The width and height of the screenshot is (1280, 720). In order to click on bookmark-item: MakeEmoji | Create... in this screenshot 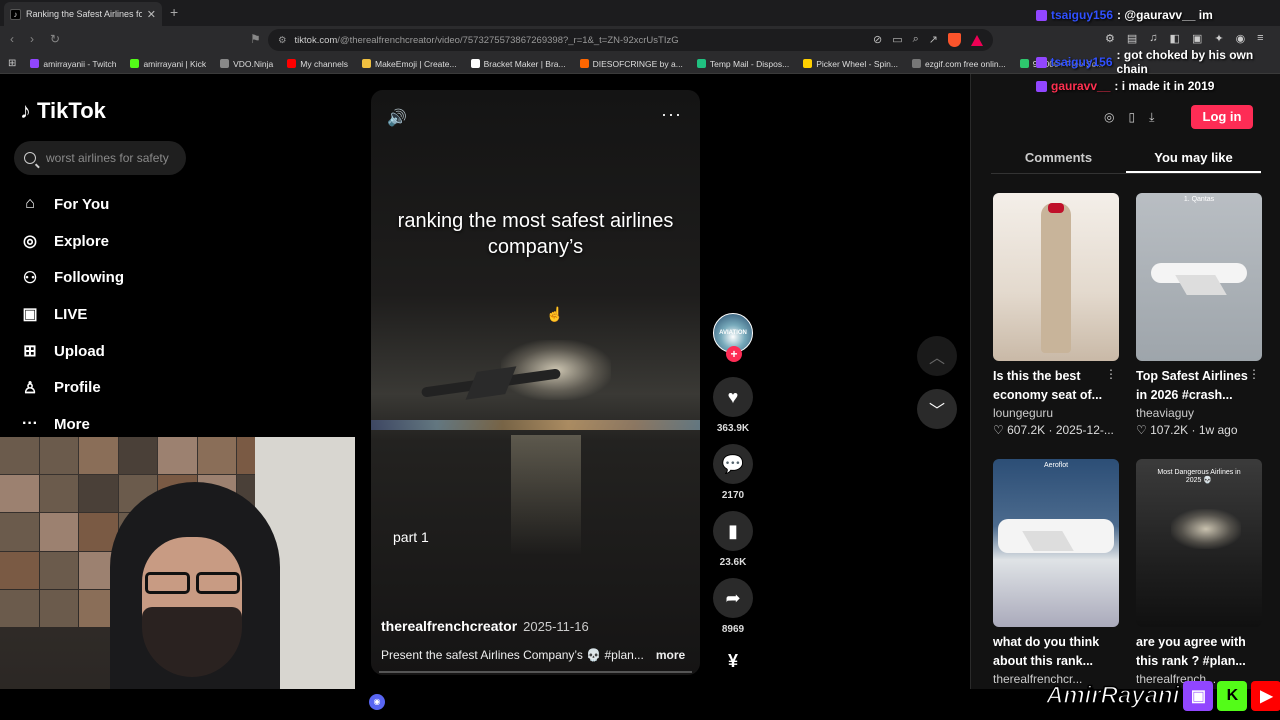, I will do `click(409, 64)`.